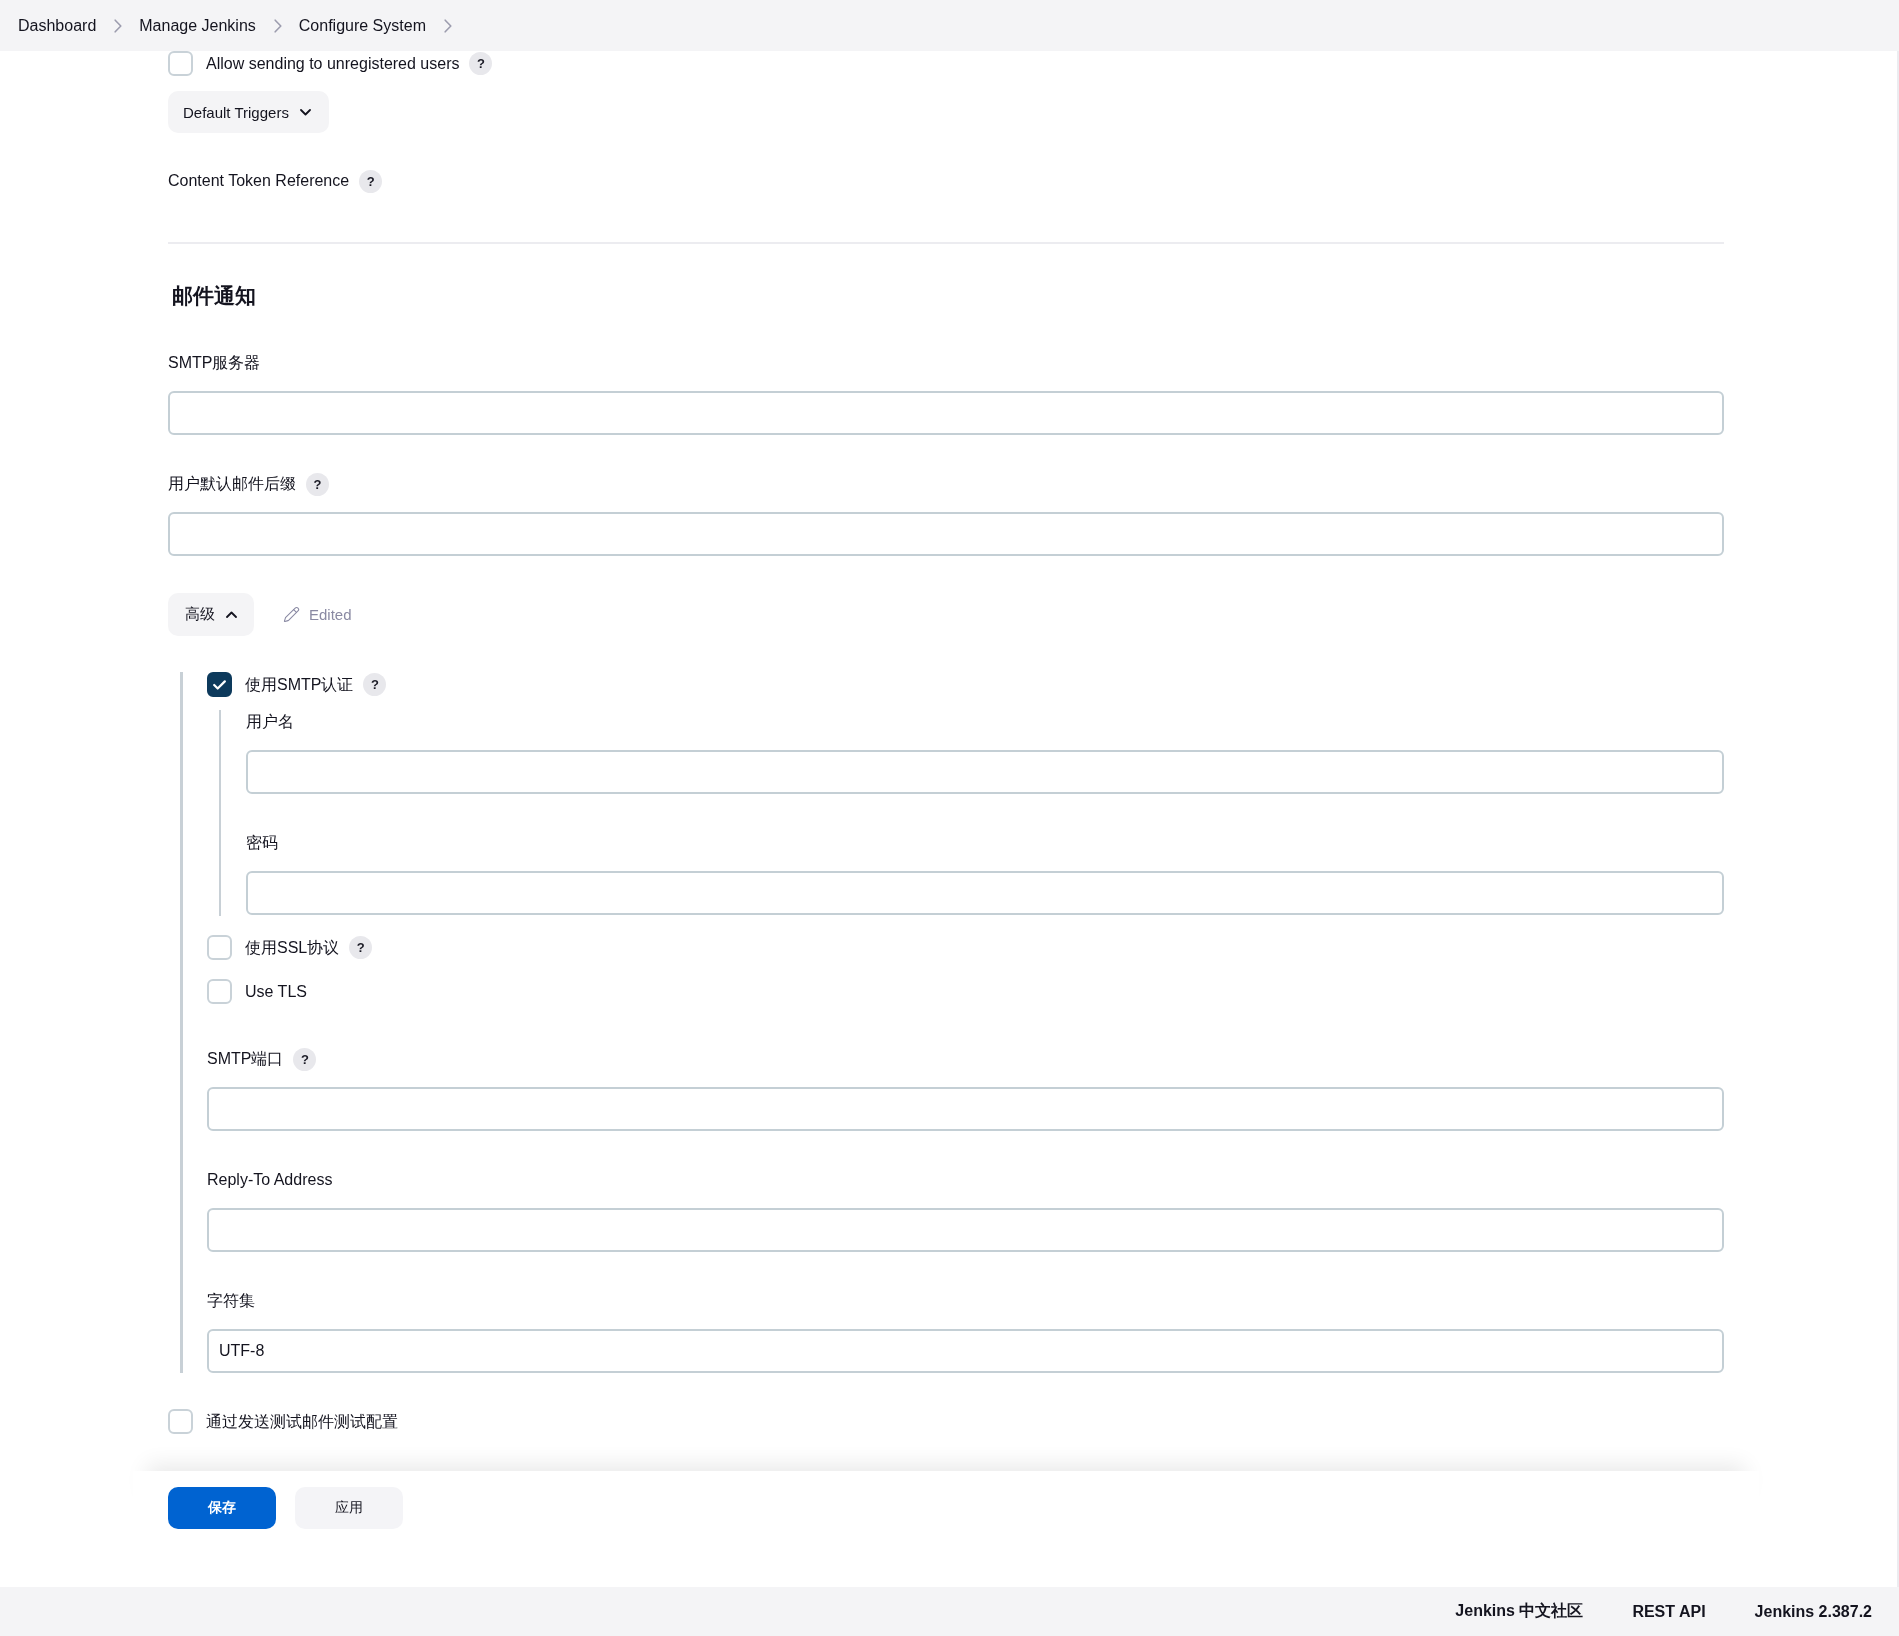  What do you see at coordinates (259, 181) in the screenshot?
I see `section-label: Content Token Reference` at bounding box center [259, 181].